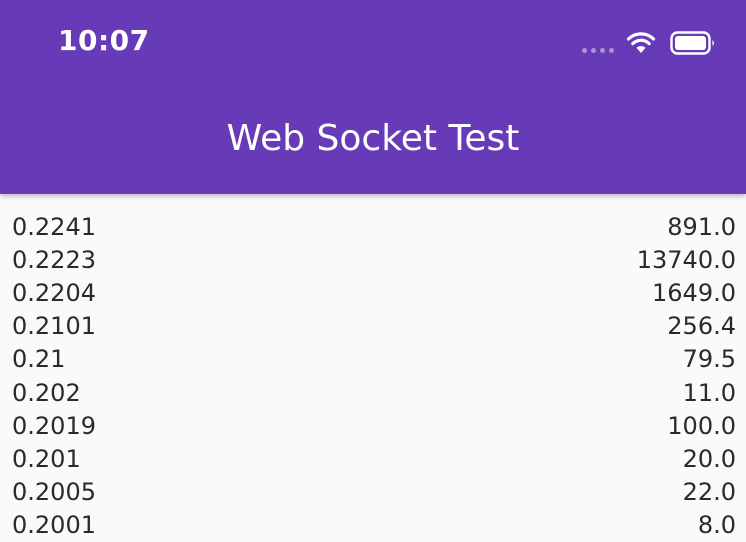  Describe the element at coordinates (598, 50) in the screenshot. I see `signal-dots-icon` at that location.